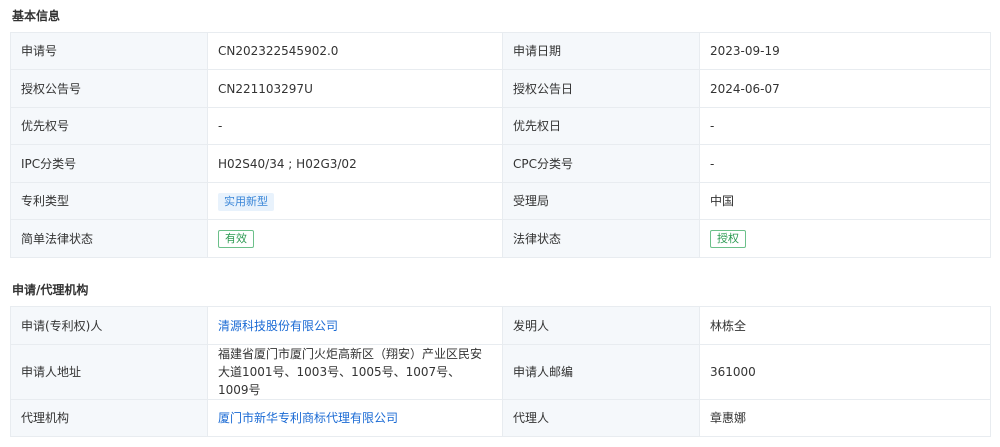 This screenshot has height=447, width=1000. I want to click on value-inventor: 林栋全, so click(845, 325).